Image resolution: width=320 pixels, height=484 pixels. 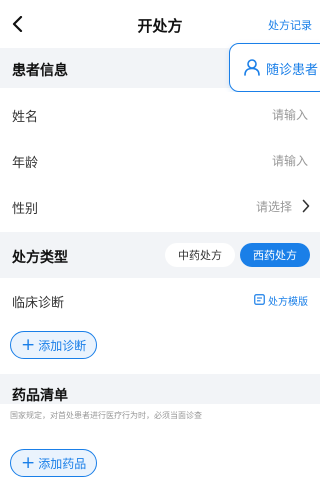 I want to click on age-field: 年龄 请输入, so click(x=160, y=160).